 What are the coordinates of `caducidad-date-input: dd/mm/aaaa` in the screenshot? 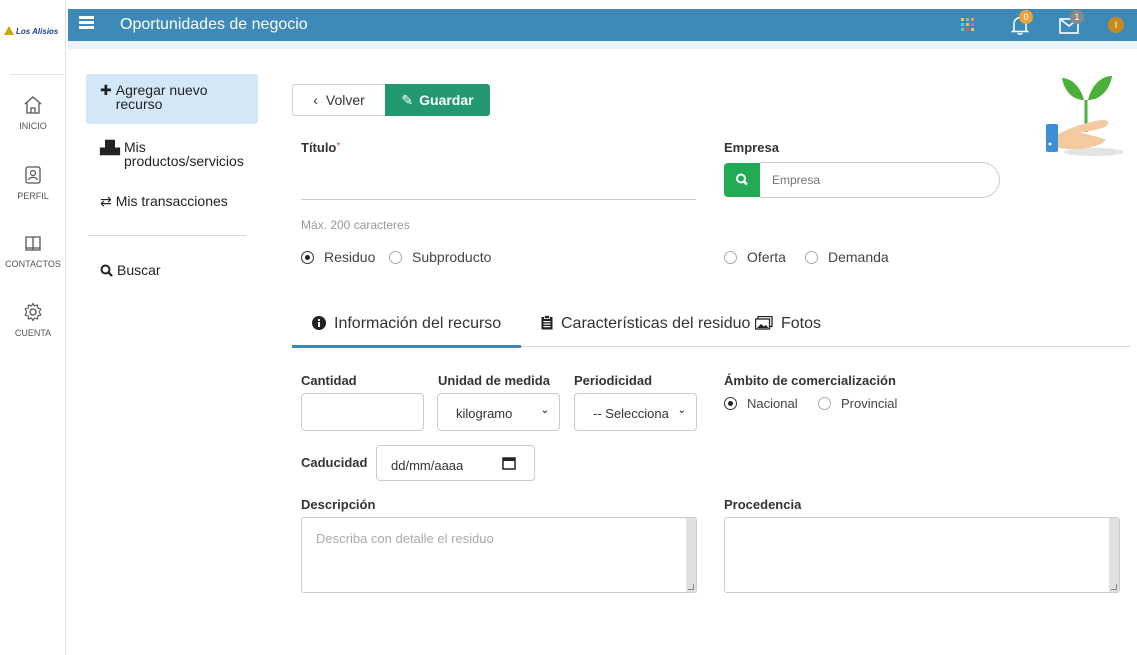 It's located at (455, 463).